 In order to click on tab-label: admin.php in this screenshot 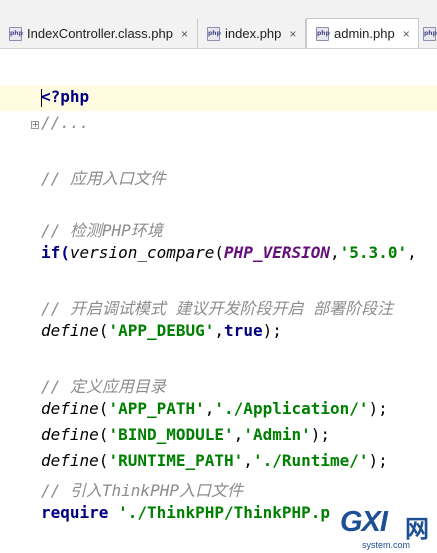, I will do `click(364, 33)`.